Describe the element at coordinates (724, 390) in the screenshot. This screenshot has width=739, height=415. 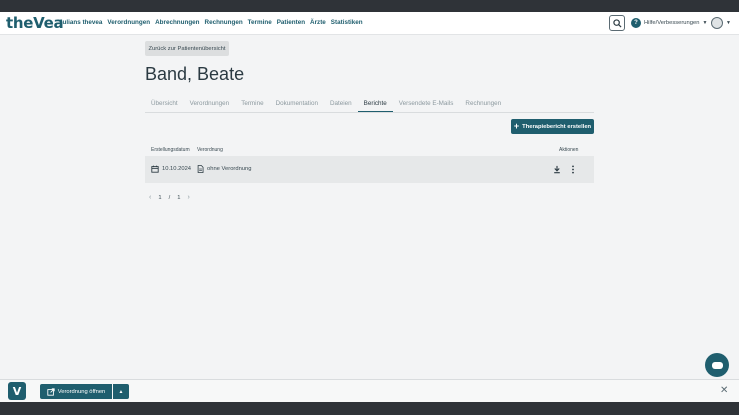
I see `close-icon: ✕` at that location.